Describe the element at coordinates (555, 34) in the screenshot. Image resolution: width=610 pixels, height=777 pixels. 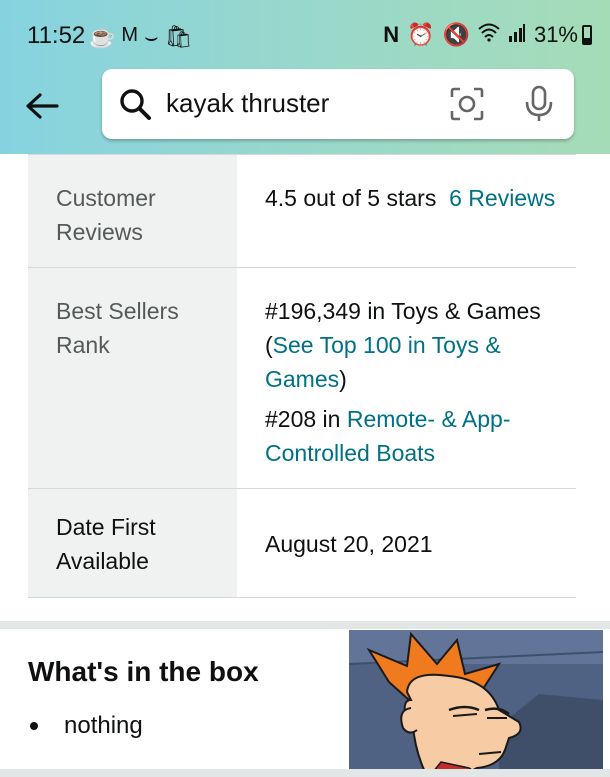
I see `battery-percent: 31%` at that location.